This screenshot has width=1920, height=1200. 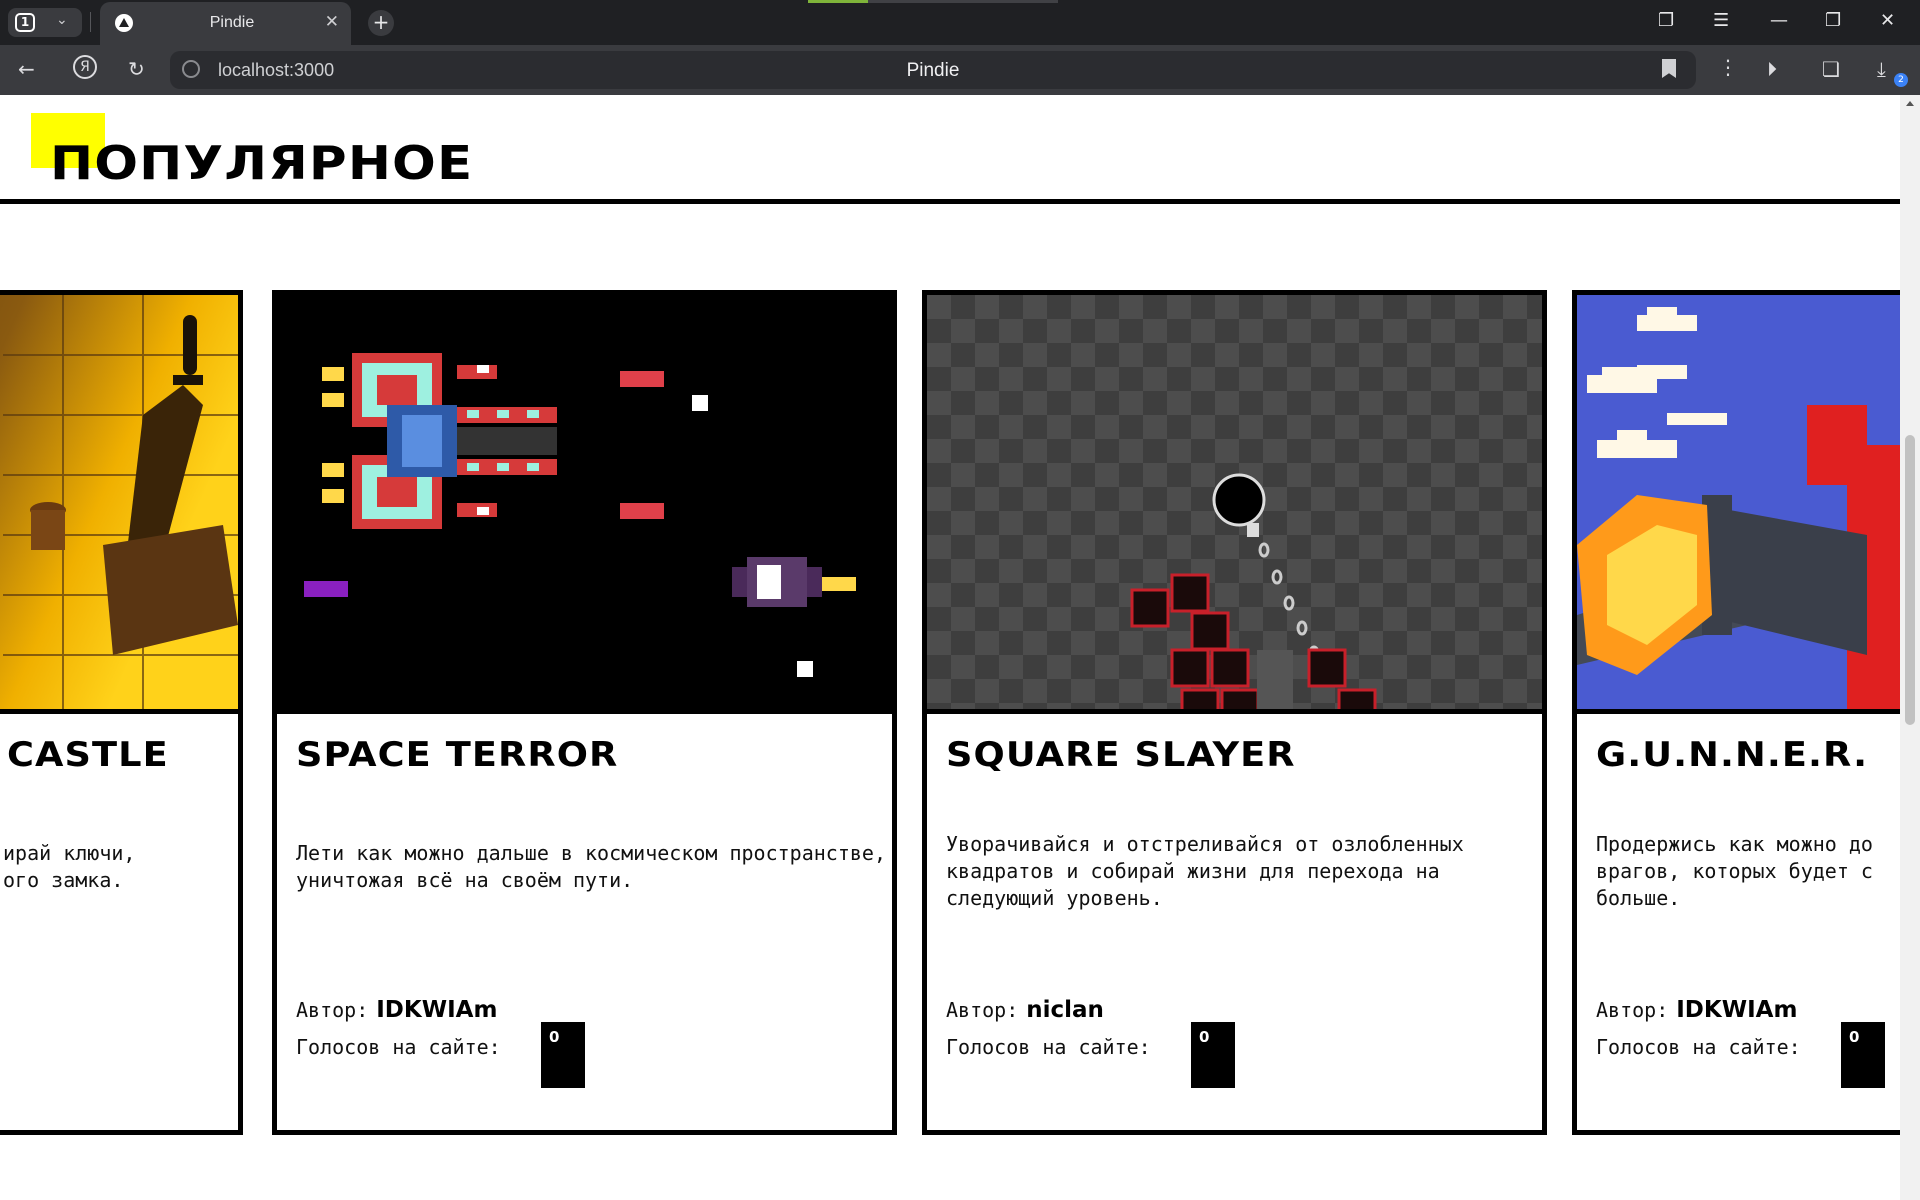 I want to click on game-card-castle: CASTLE ирай ключи, ого замка., so click(x=121, y=712).